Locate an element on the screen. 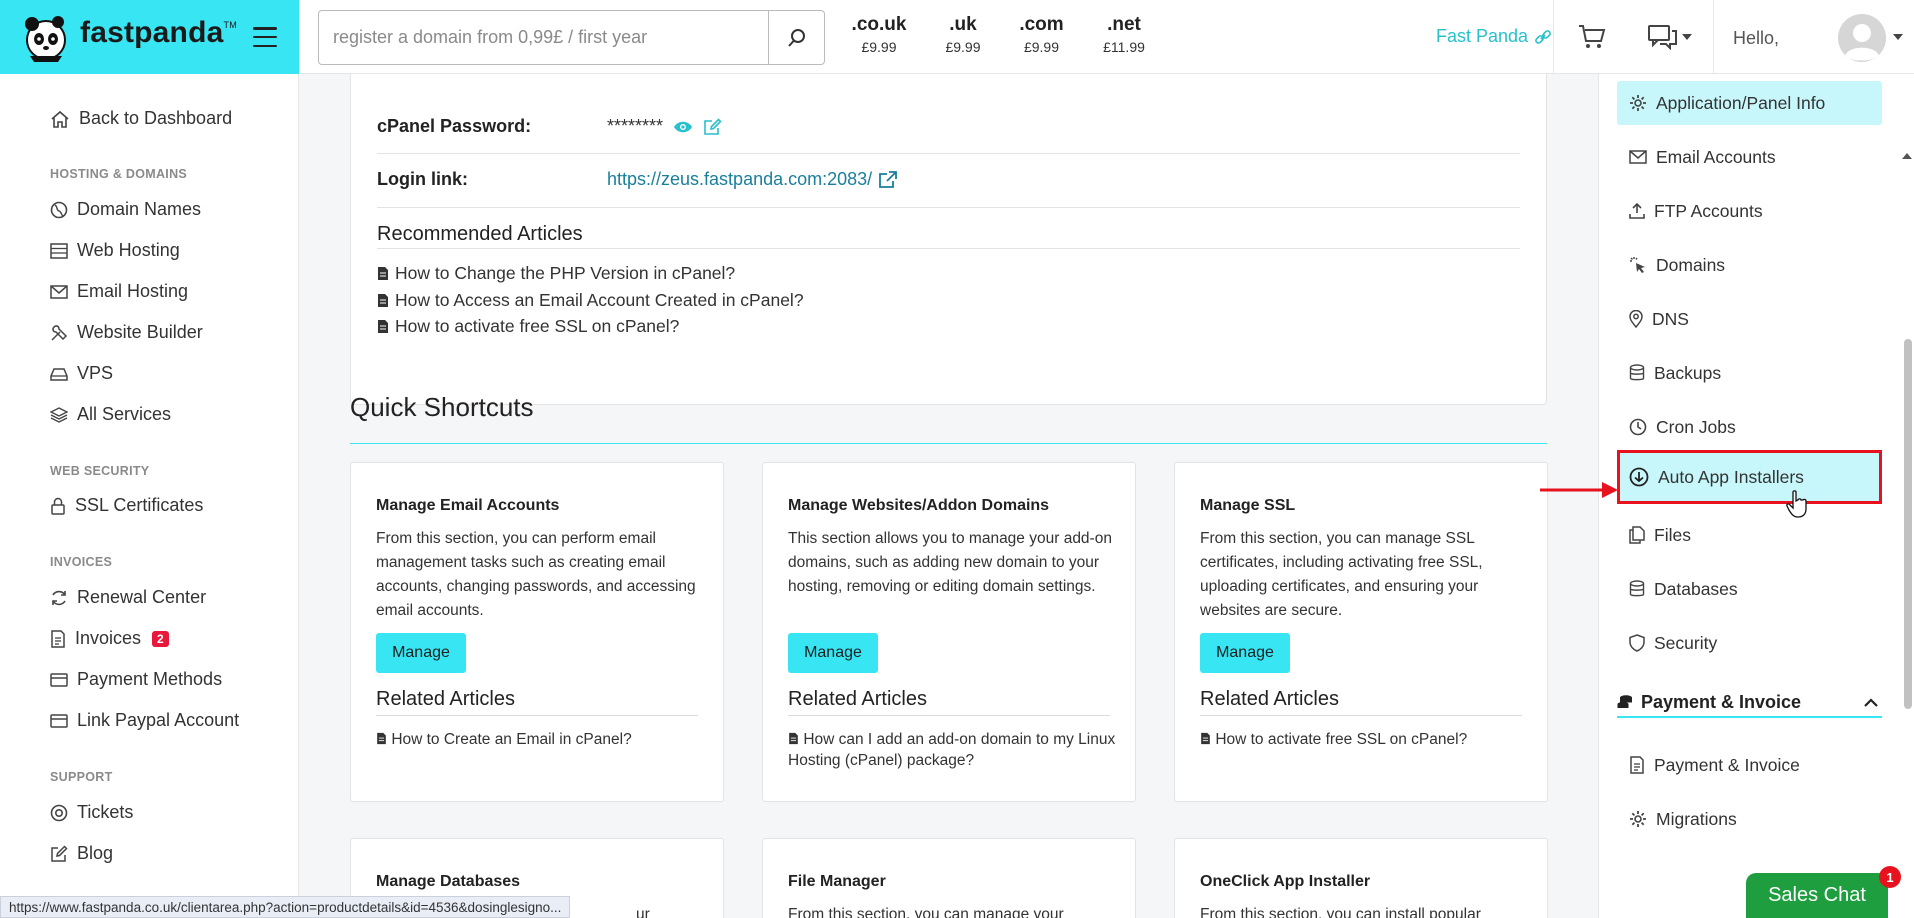 Image resolution: width=1914 pixels, height=918 pixels. sidebar-item-label: SSL Certificates is located at coordinates (139, 505).